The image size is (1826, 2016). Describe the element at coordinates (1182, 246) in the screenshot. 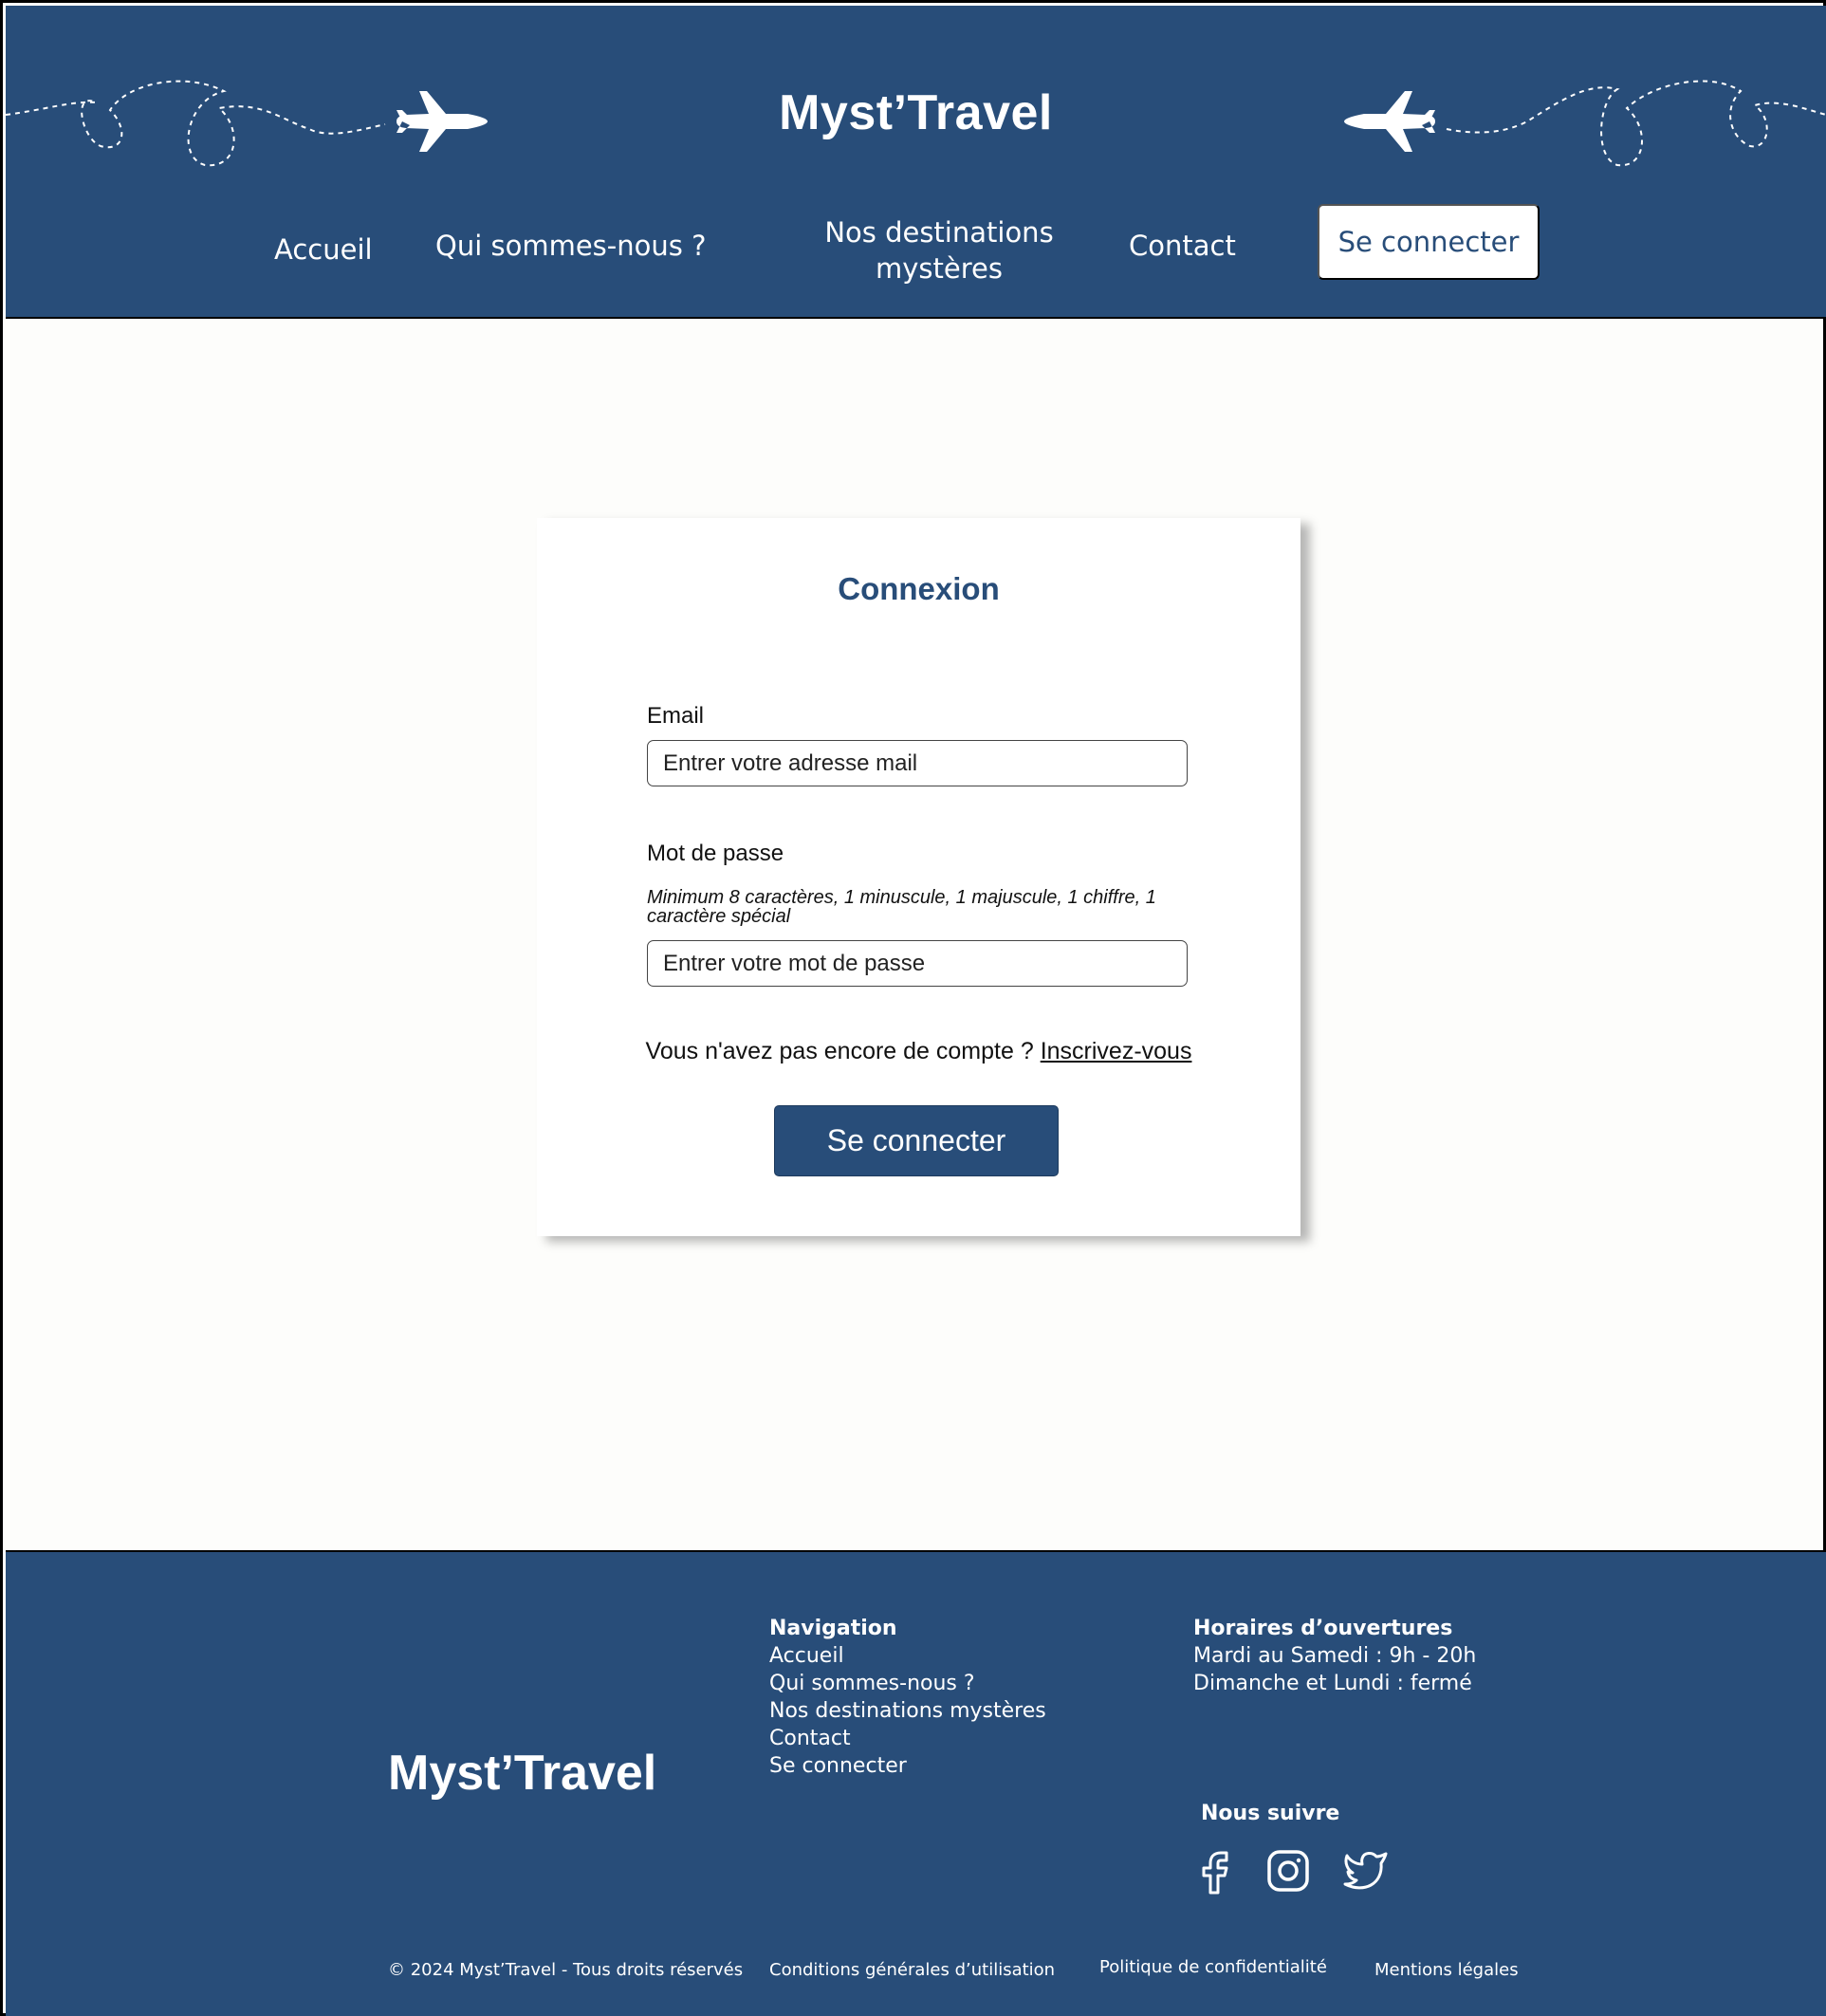

I see `nav-link-contact: Contact` at that location.